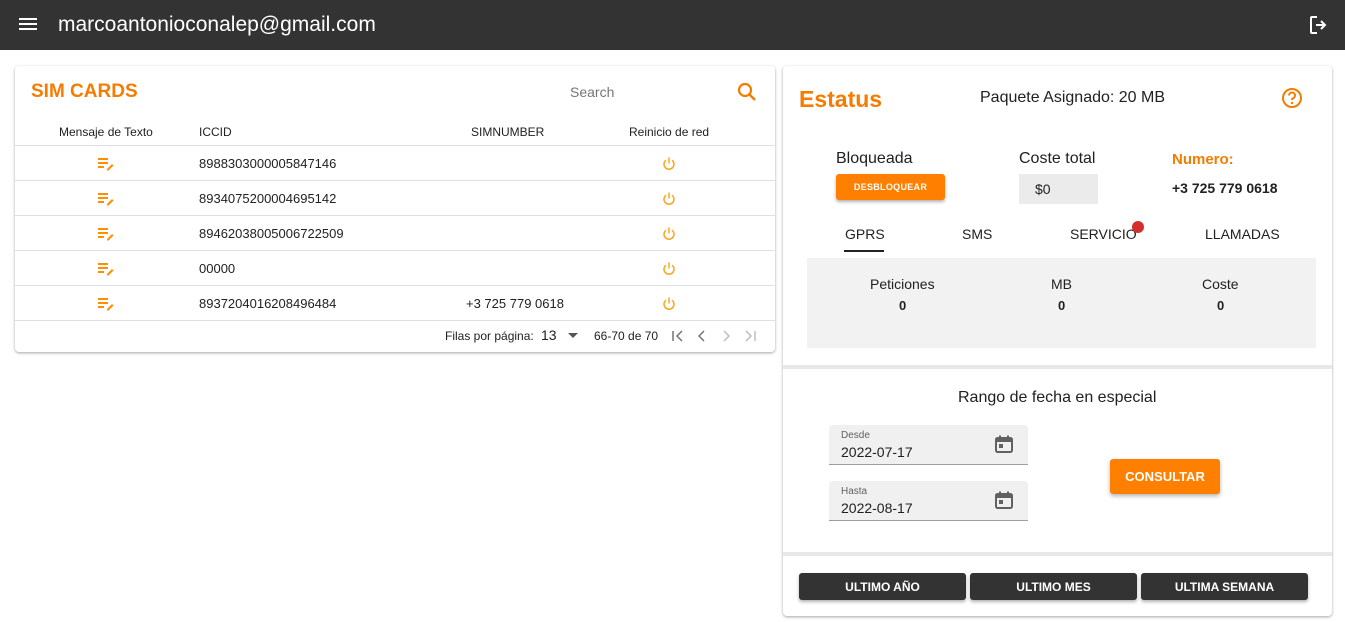 This screenshot has height=622, width=1345. Describe the element at coordinates (395, 163) in the screenshot. I see `table-row: 8988303000005847146` at that location.